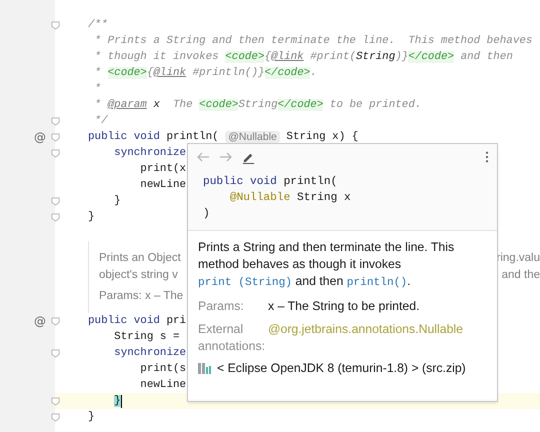  What do you see at coordinates (228, 73) in the screenshot?
I see `comment-text: #println()}` at bounding box center [228, 73].